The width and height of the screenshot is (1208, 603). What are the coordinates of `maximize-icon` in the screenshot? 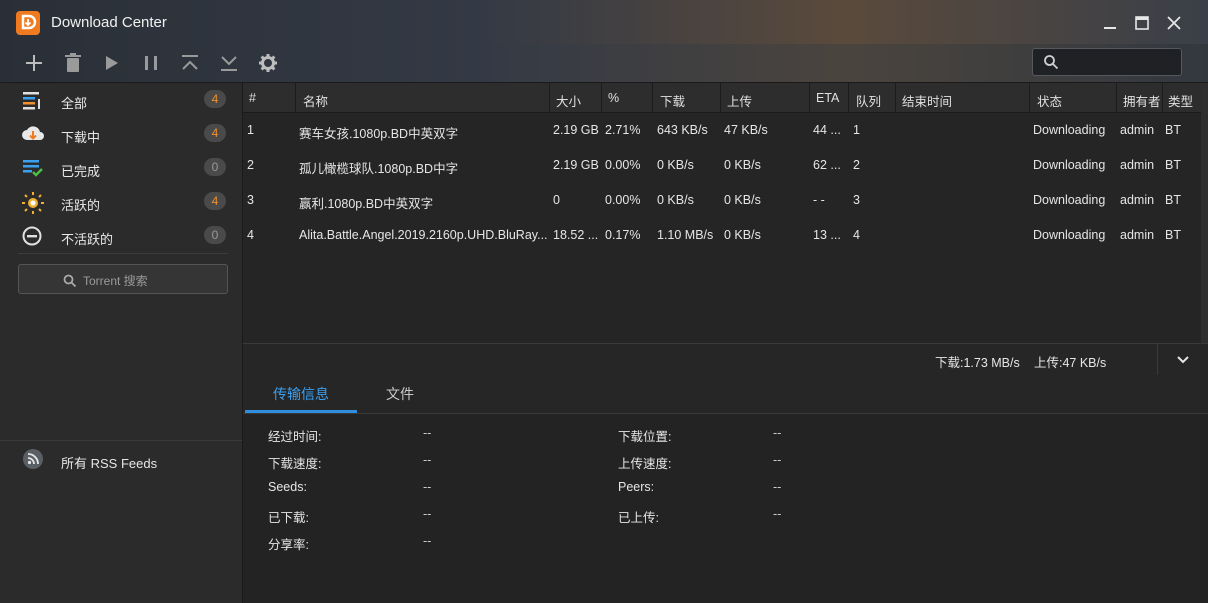 It's located at (1142, 23).